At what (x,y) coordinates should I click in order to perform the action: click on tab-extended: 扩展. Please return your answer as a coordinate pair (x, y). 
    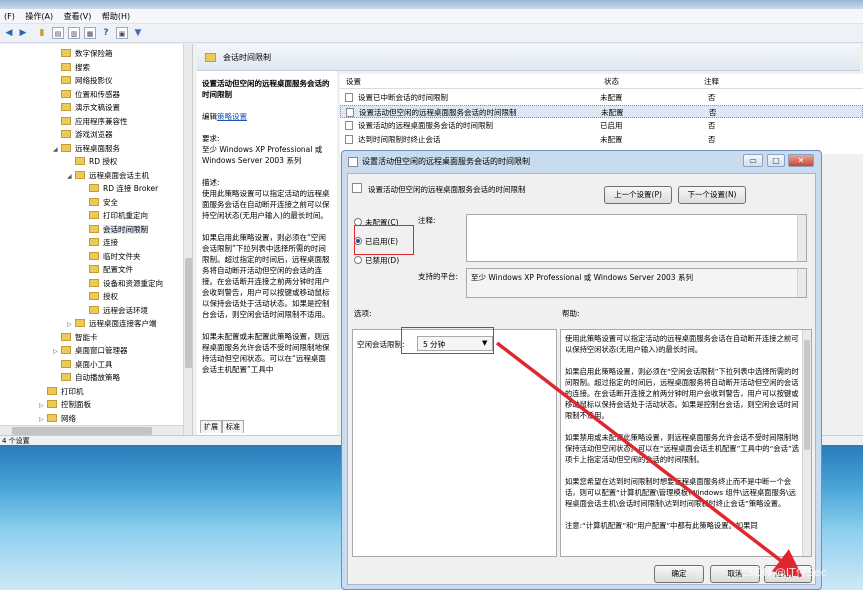
    Looking at the image, I should click on (211, 426).